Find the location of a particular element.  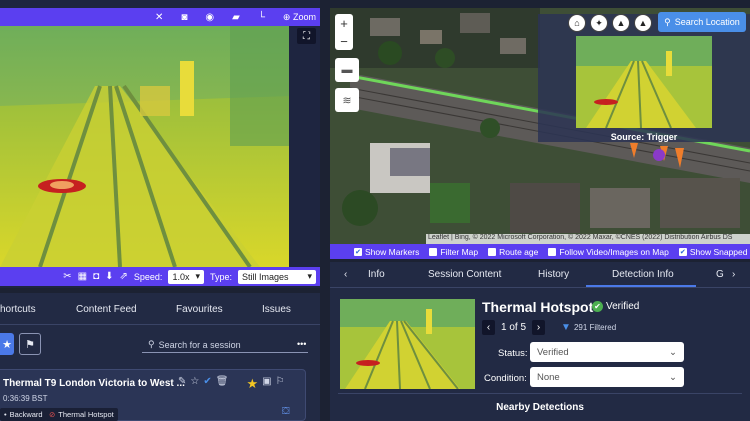

filter-icon: ▼ is located at coordinates (566, 327).